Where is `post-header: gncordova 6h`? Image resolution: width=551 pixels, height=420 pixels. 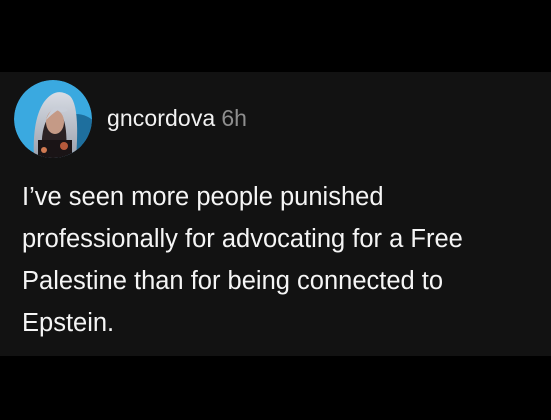 post-header: gncordova 6h is located at coordinates (177, 121).